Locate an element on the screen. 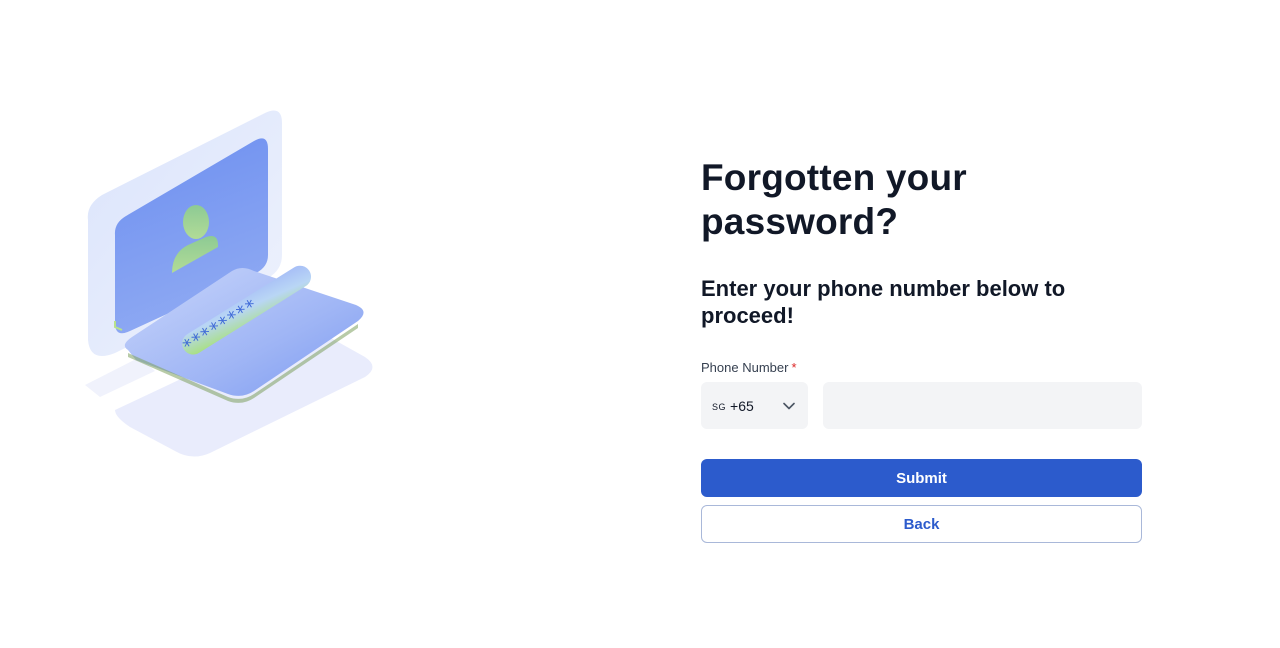  required-asterisk: * is located at coordinates (794, 367).